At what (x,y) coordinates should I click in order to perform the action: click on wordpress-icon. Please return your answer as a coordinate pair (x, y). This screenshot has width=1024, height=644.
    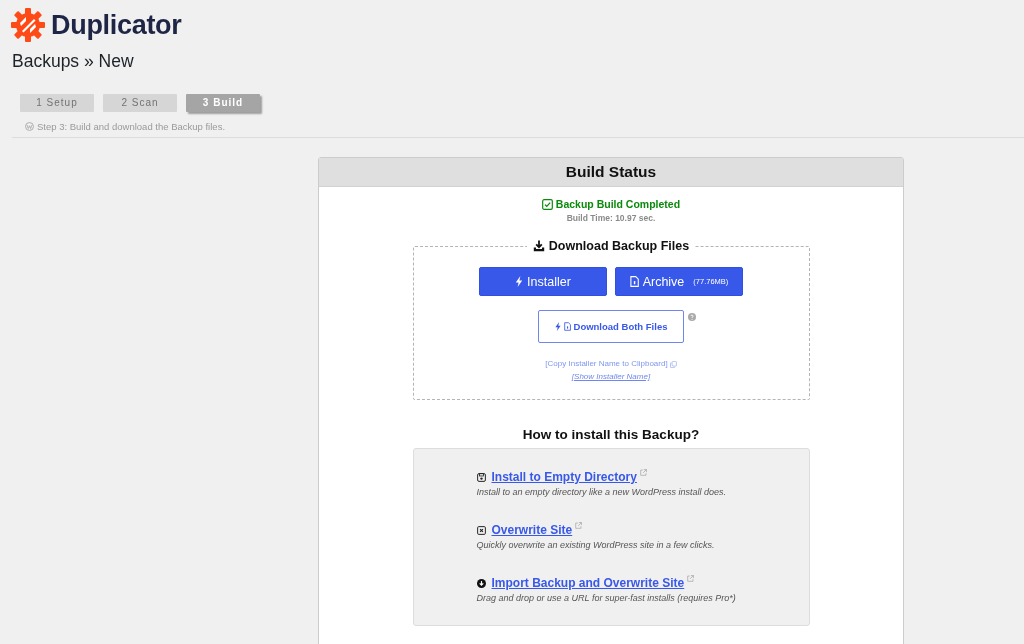
    Looking at the image, I should click on (29, 126).